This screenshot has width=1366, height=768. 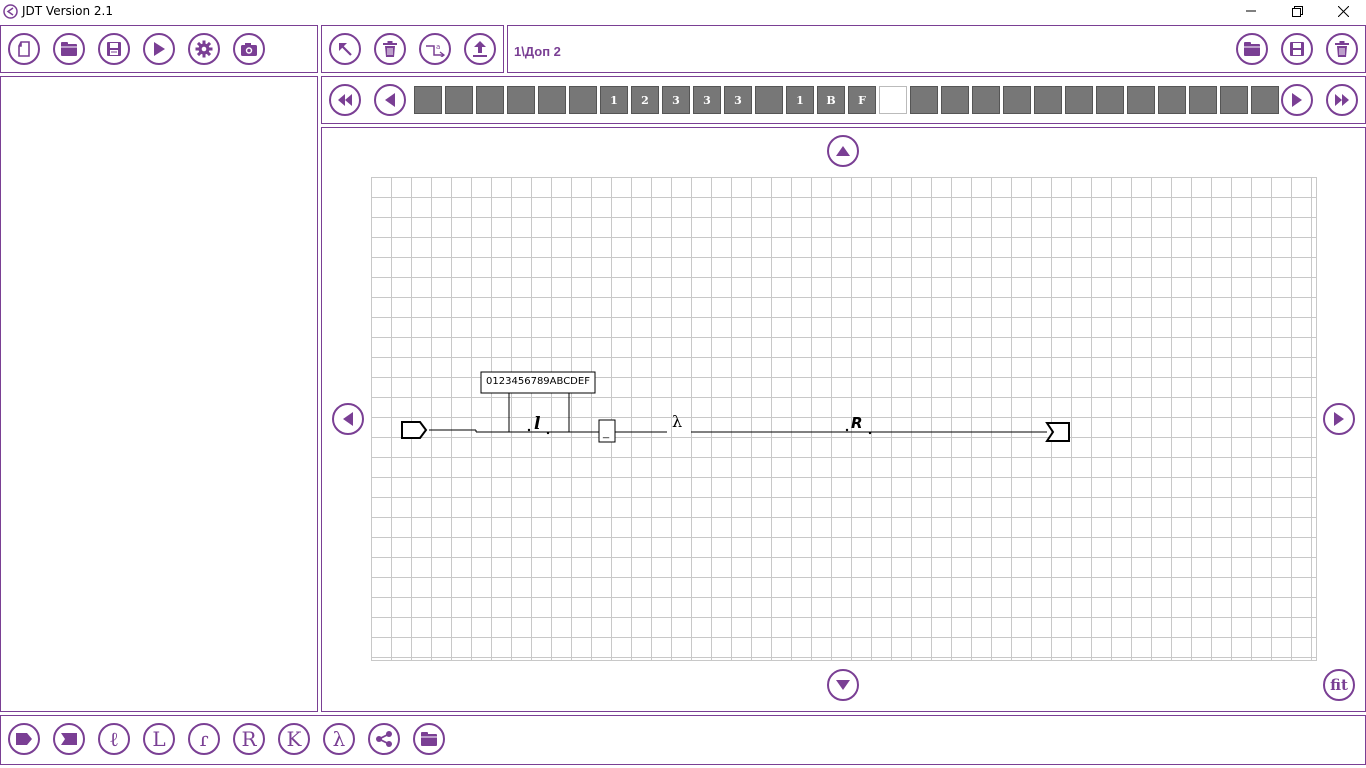 I want to click on fit-label: fit, so click(x=1339, y=685).